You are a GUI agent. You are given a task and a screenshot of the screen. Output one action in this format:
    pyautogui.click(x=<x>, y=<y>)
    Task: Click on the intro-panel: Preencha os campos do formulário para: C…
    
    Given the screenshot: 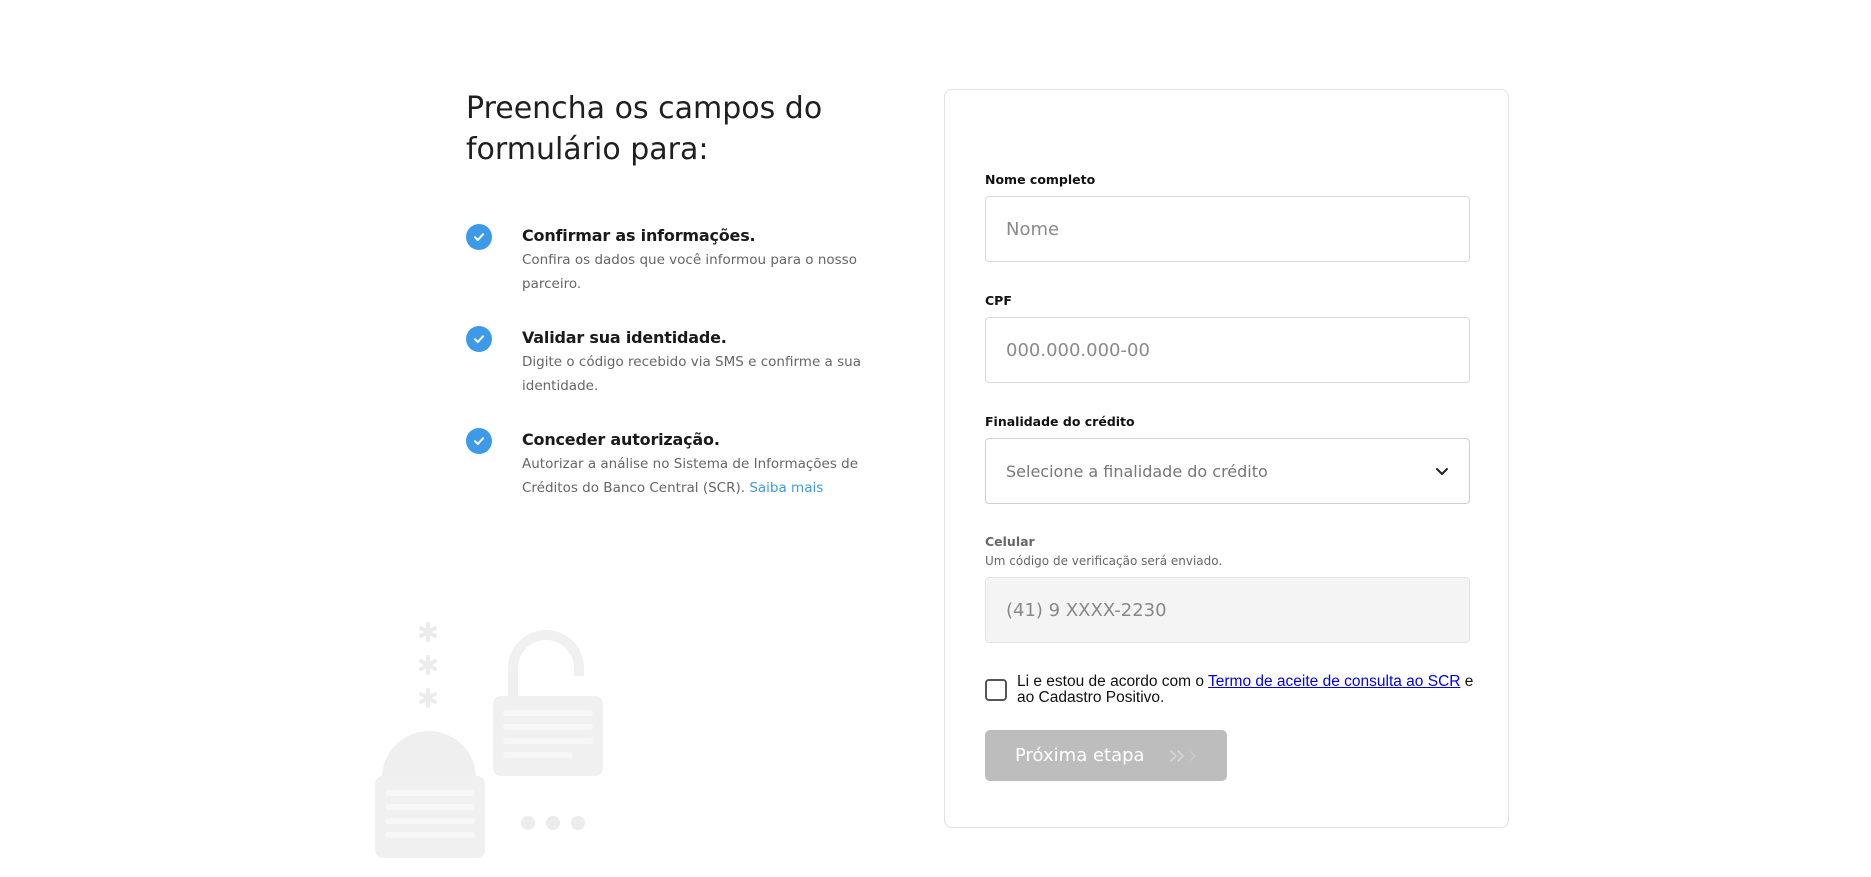 What is the action you would take?
    pyautogui.click(x=676, y=309)
    